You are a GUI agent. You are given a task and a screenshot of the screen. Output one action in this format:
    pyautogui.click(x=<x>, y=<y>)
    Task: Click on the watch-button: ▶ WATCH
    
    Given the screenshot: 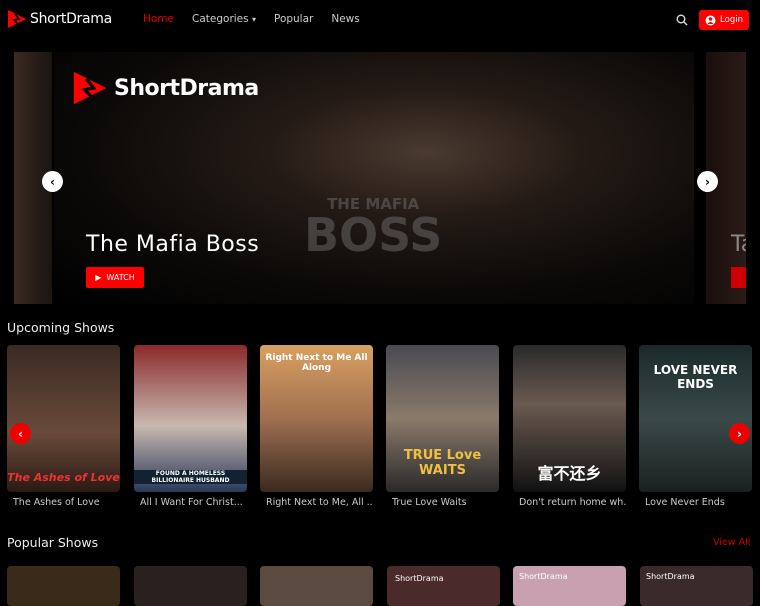 What is the action you would take?
    pyautogui.click(x=115, y=277)
    